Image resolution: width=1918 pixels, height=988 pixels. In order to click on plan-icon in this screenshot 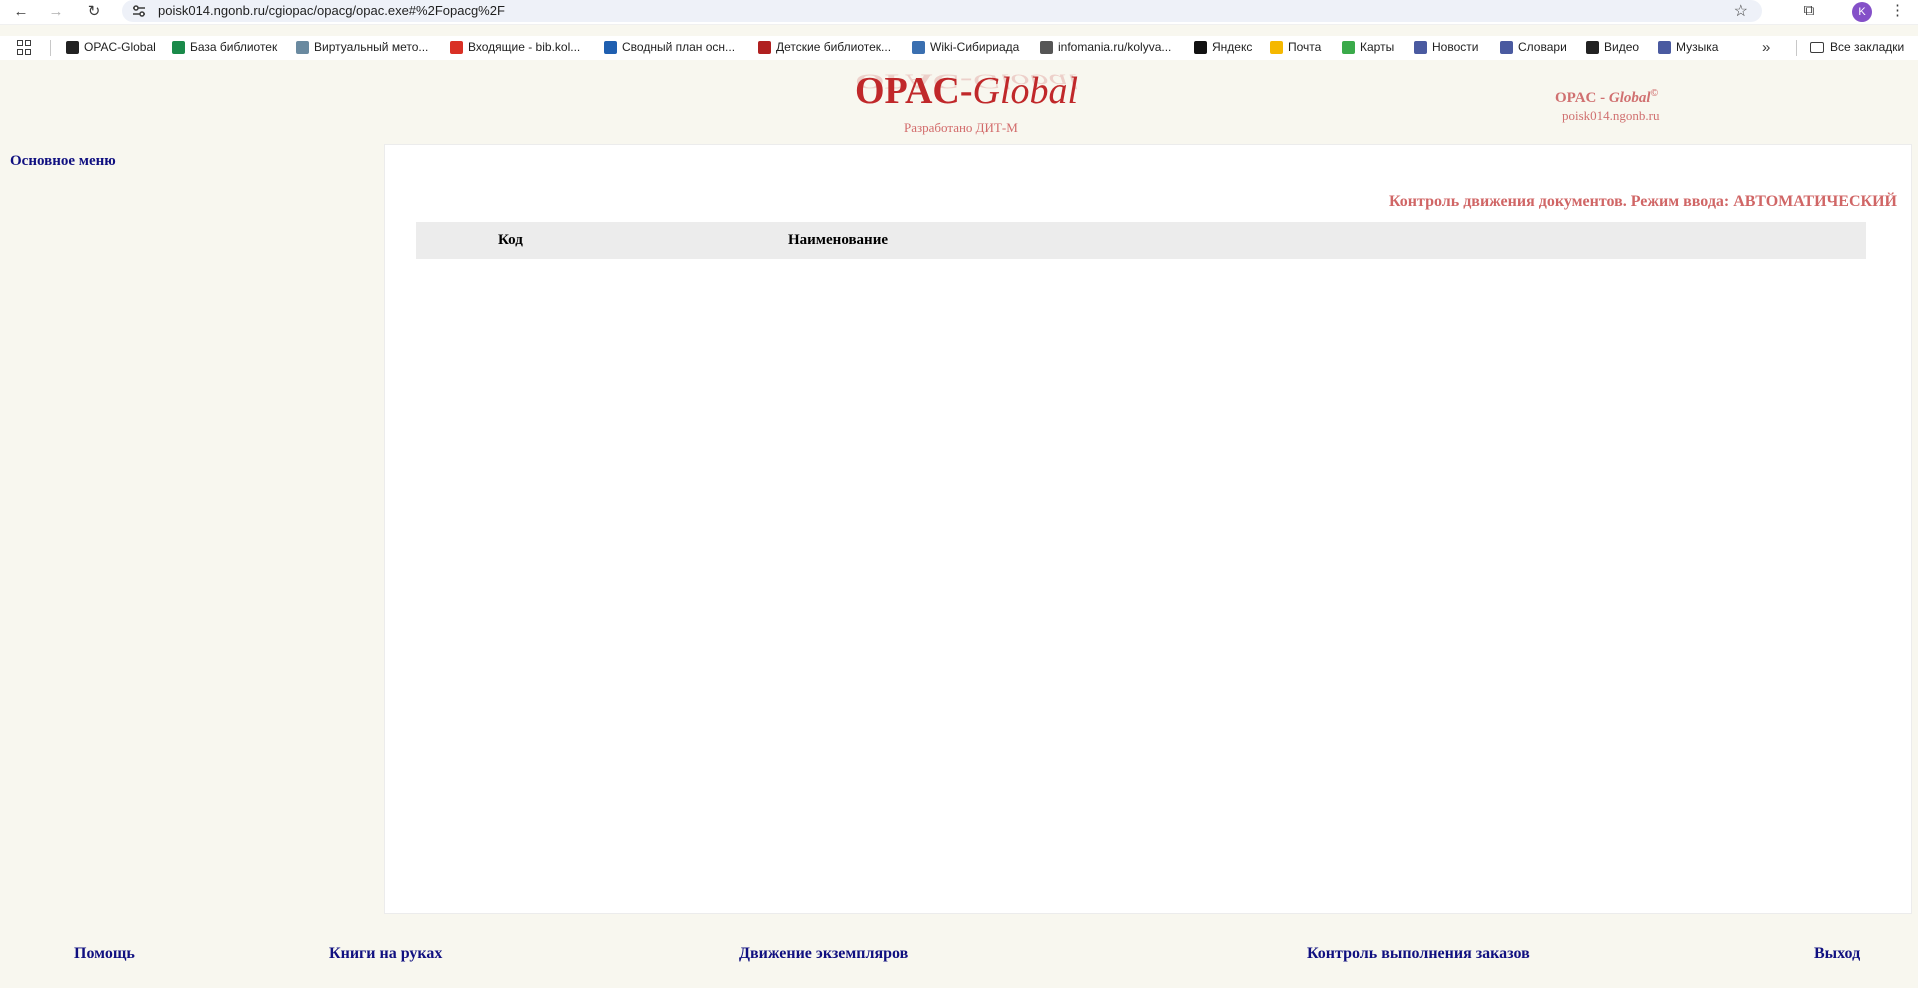, I will do `click(610, 47)`.